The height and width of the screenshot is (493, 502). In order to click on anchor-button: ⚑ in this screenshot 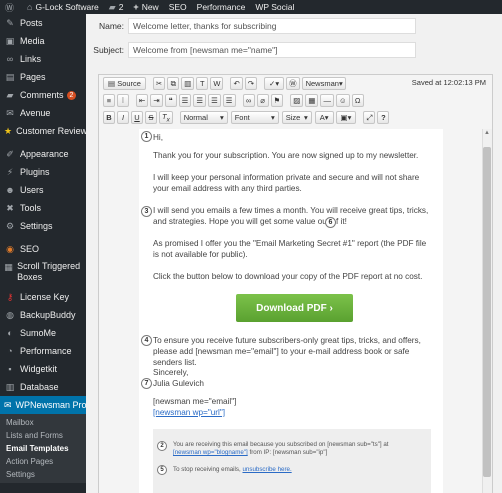, I will do `click(277, 100)`.